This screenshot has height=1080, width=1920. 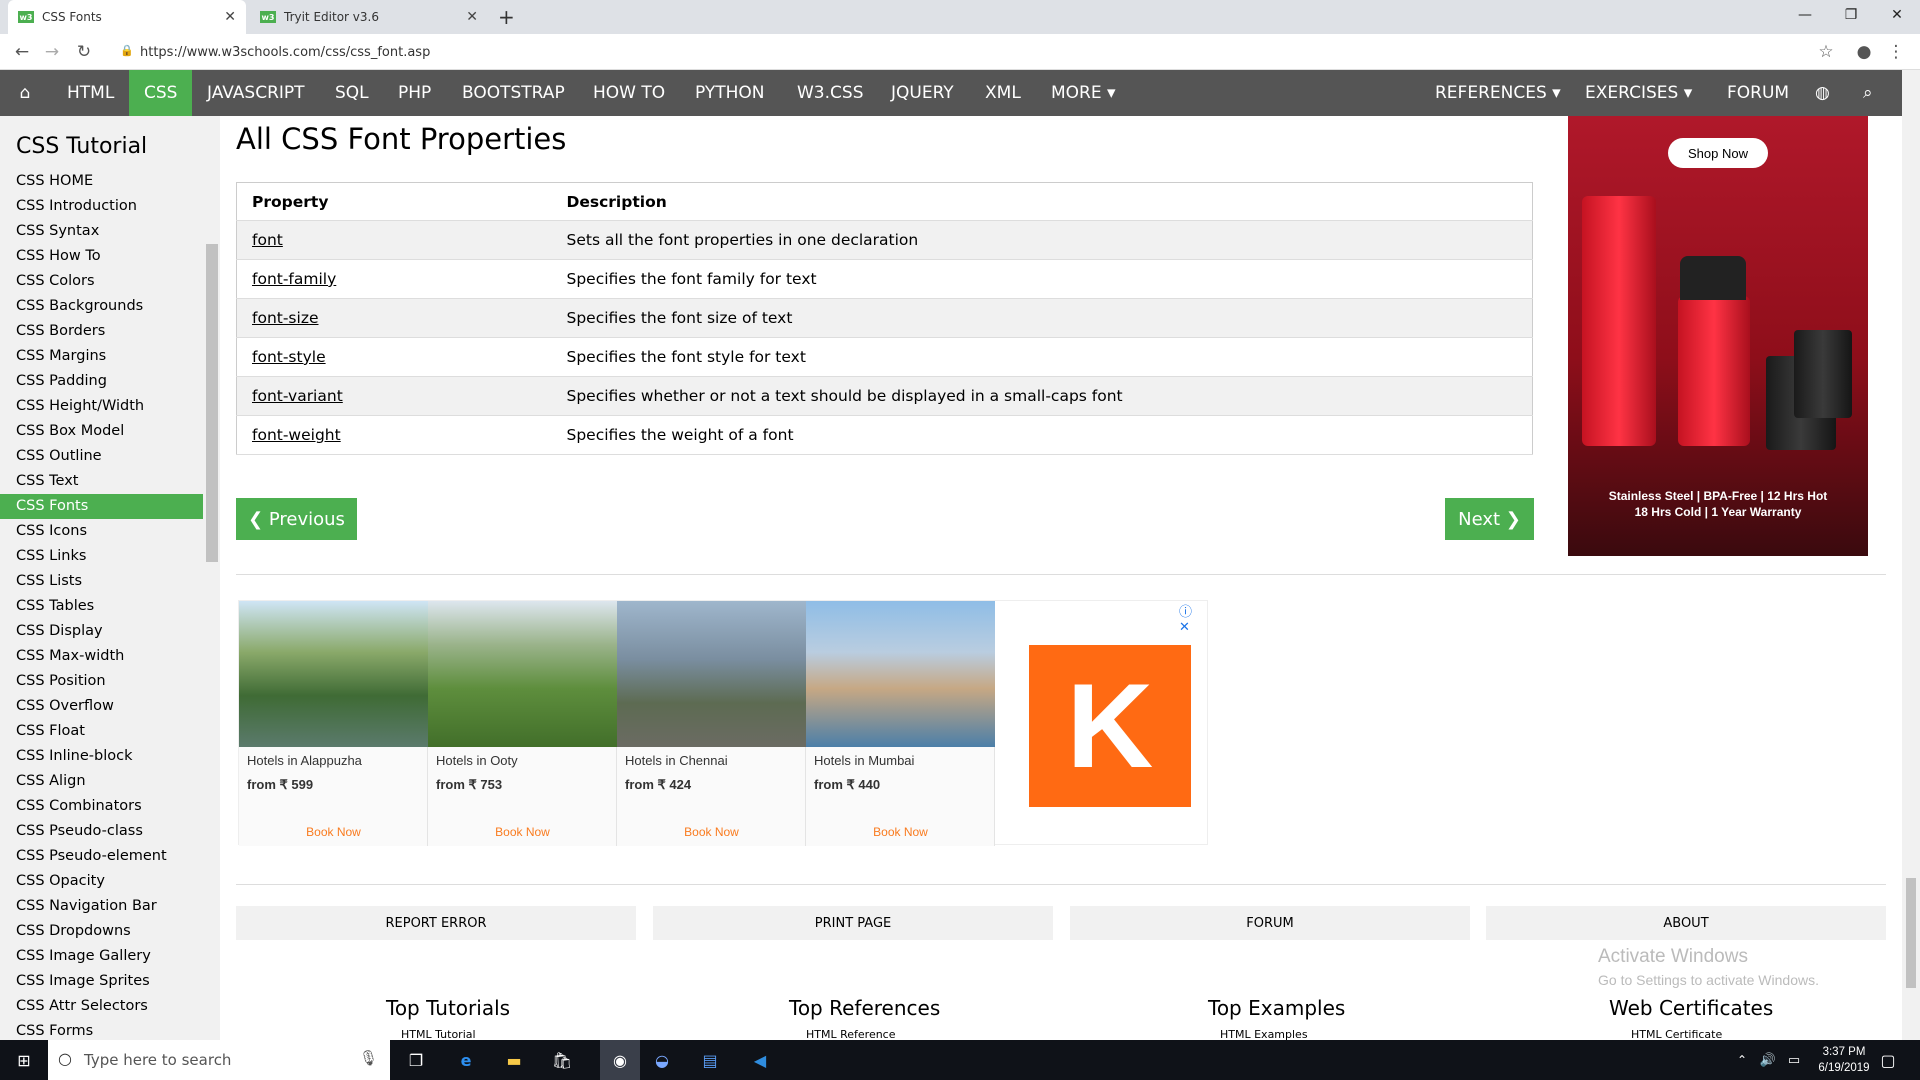 I want to click on forward-icon: →, so click(x=52, y=52).